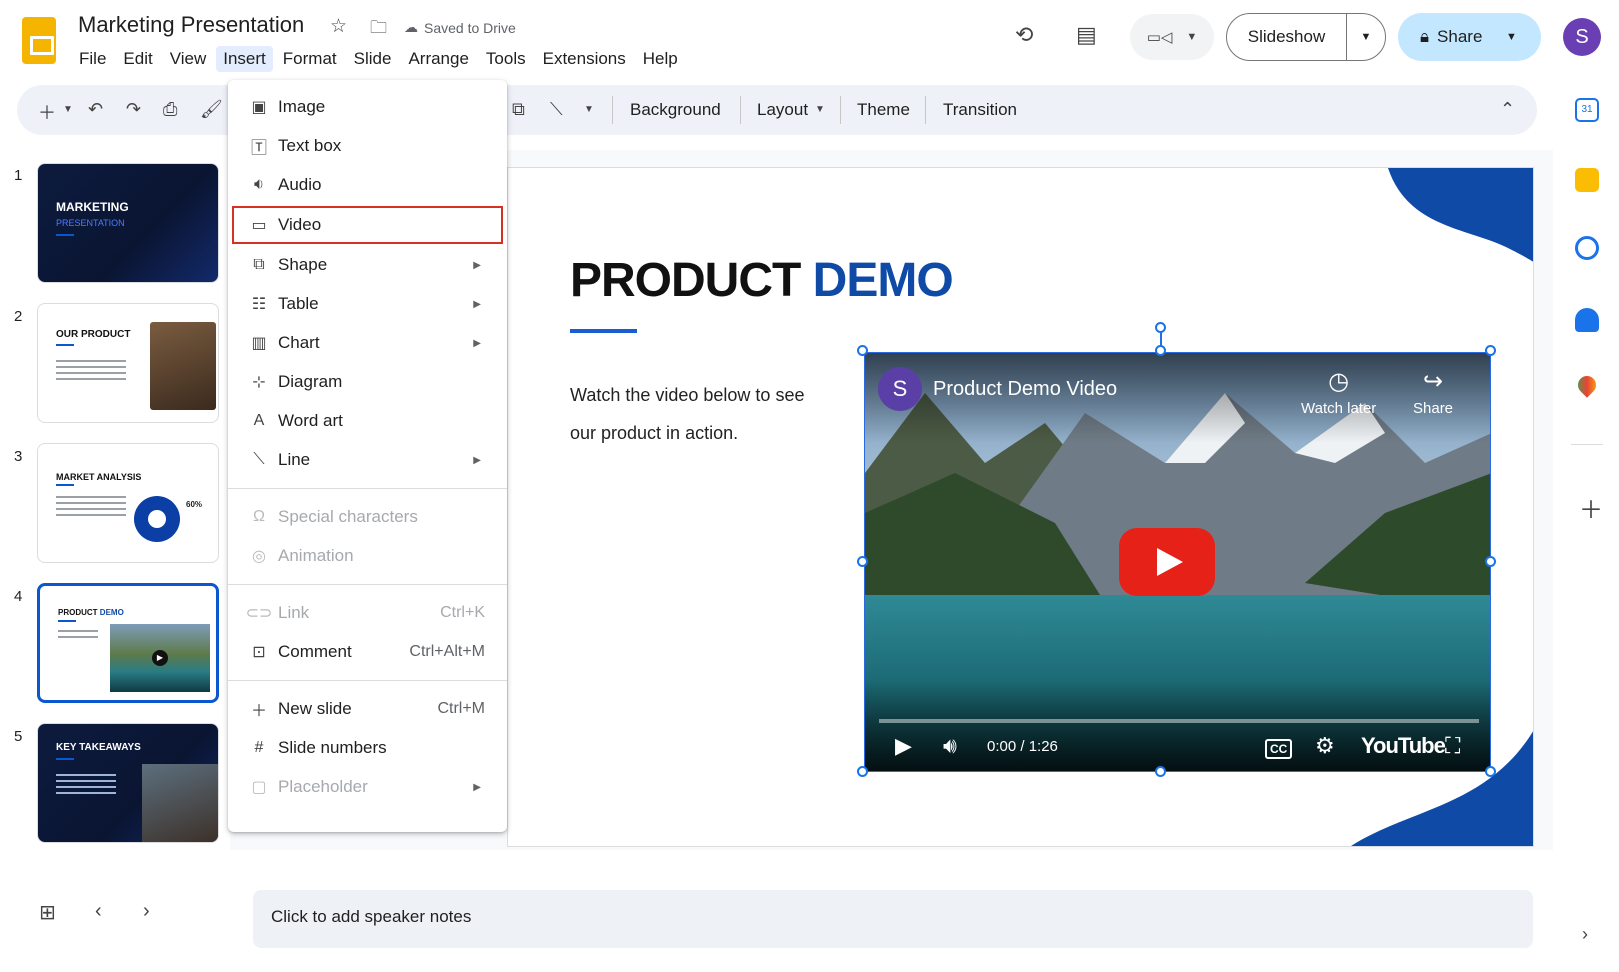  What do you see at coordinates (900, 389) in the screenshot?
I see `channel-avatar: S` at bounding box center [900, 389].